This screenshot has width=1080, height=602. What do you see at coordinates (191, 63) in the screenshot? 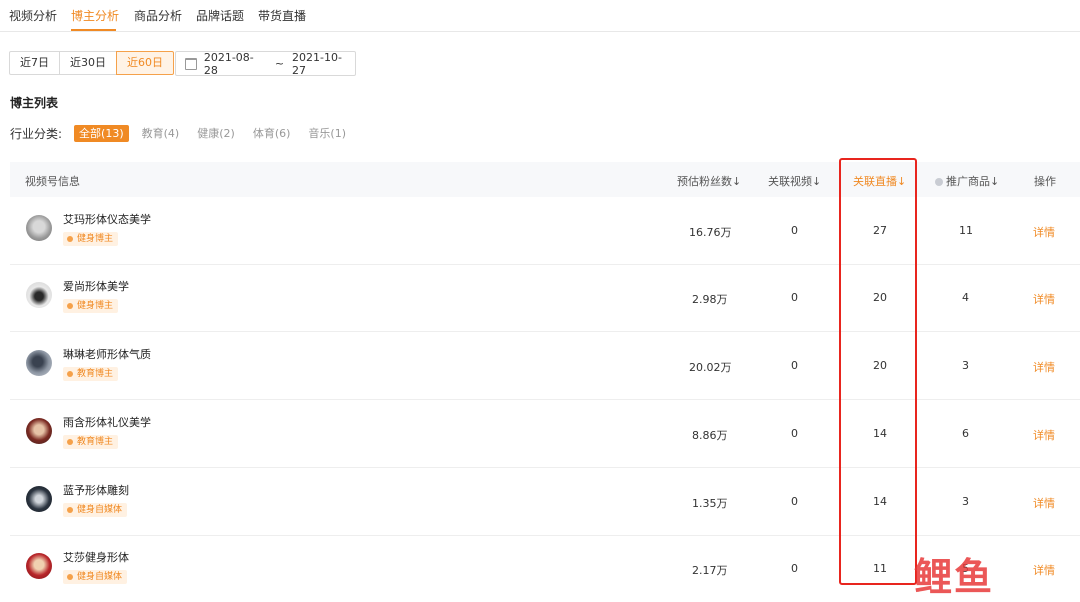
I see `calendar-icon` at bounding box center [191, 63].